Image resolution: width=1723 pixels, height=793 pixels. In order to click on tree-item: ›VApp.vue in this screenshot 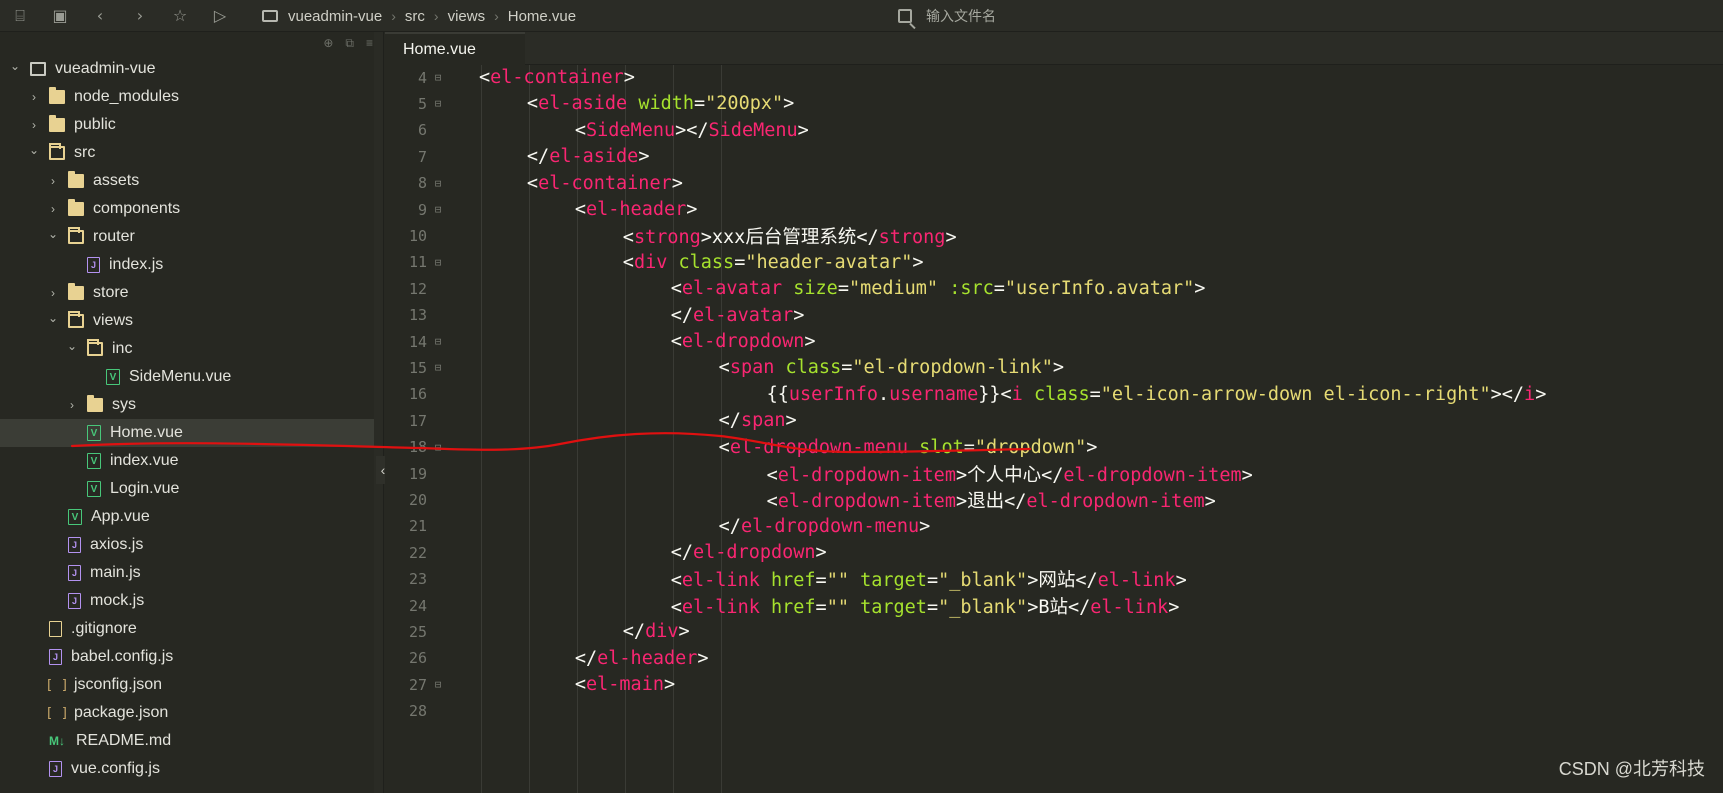, I will do `click(187, 517)`.